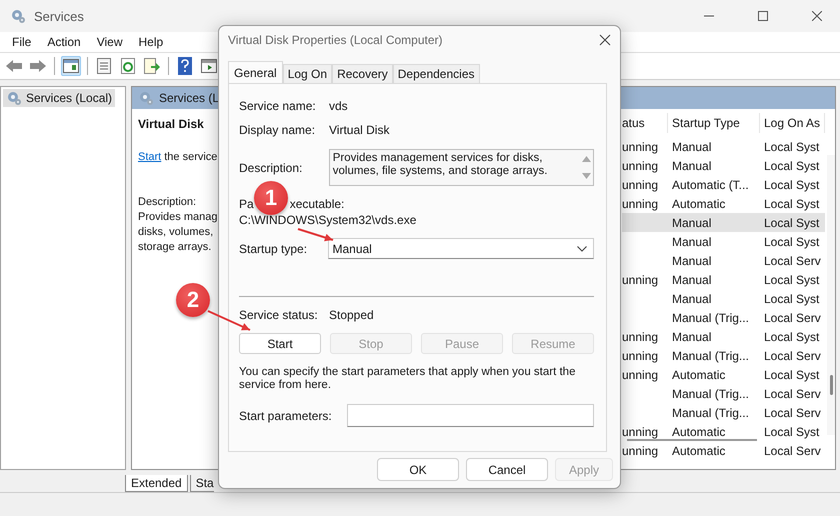 This screenshot has height=516, width=840. What do you see at coordinates (175, 247) in the screenshot?
I see `description-text: storage arrays.` at bounding box center [175, 247].